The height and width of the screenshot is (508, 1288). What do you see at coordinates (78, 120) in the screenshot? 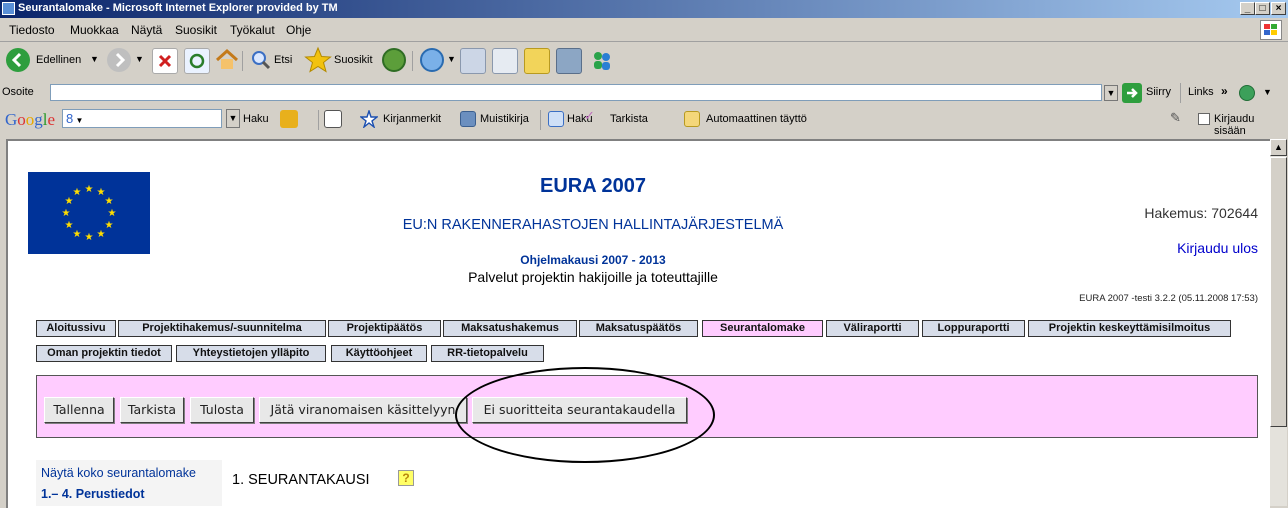
I see `google-search-dropdown-icon: ▼` at bounding box center [78, 120].